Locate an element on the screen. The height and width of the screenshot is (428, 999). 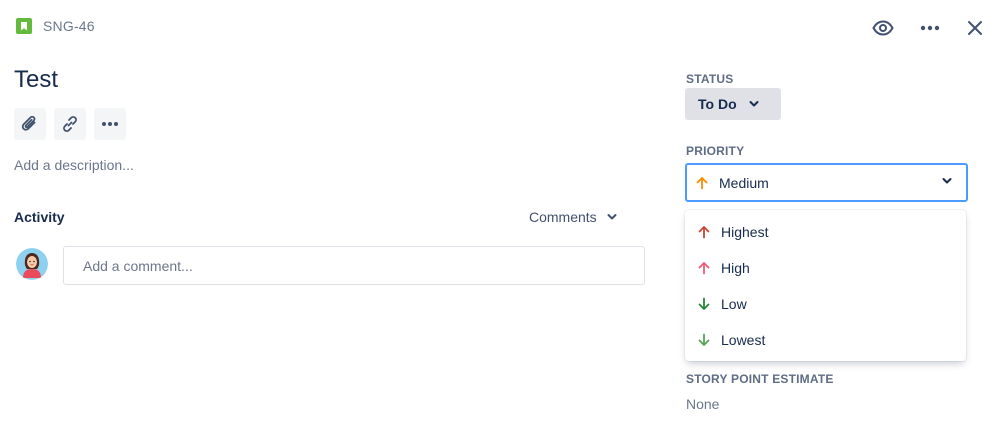
priority-option-label: Lowest is located at coordinates (743, 340).